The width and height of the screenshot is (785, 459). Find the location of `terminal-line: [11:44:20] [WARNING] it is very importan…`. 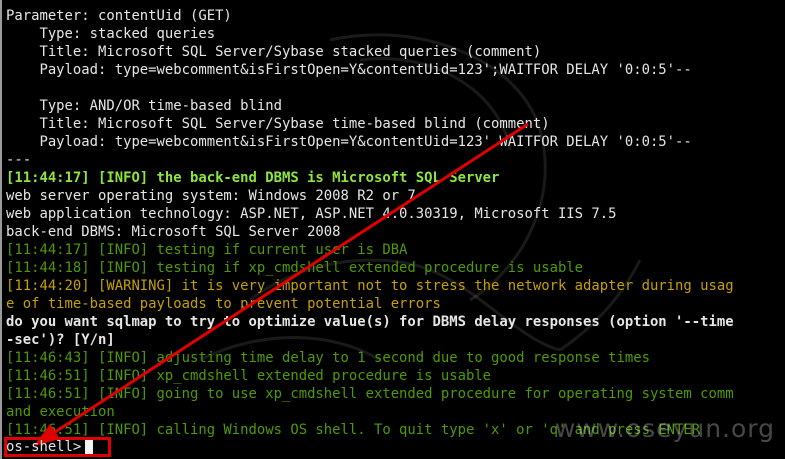

terminal-line: [11:44:20] [WARNING] it is very importan… is located at coordinates (370, 286).